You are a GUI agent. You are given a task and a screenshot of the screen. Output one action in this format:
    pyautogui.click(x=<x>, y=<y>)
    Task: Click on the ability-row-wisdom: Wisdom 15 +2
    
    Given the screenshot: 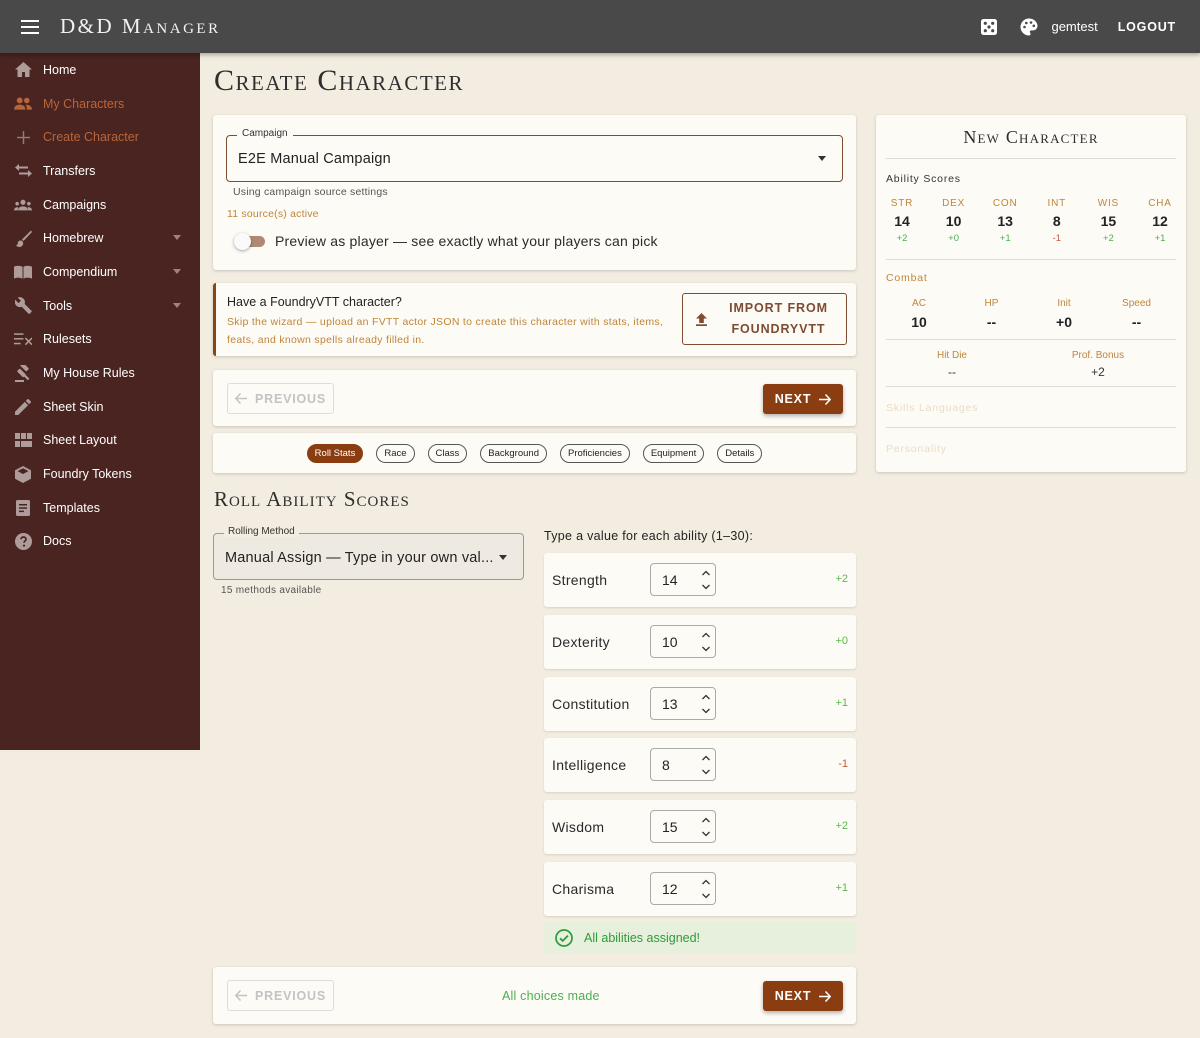 What is the action you would take?
    pyautogui.click(x=700, y=827)
    